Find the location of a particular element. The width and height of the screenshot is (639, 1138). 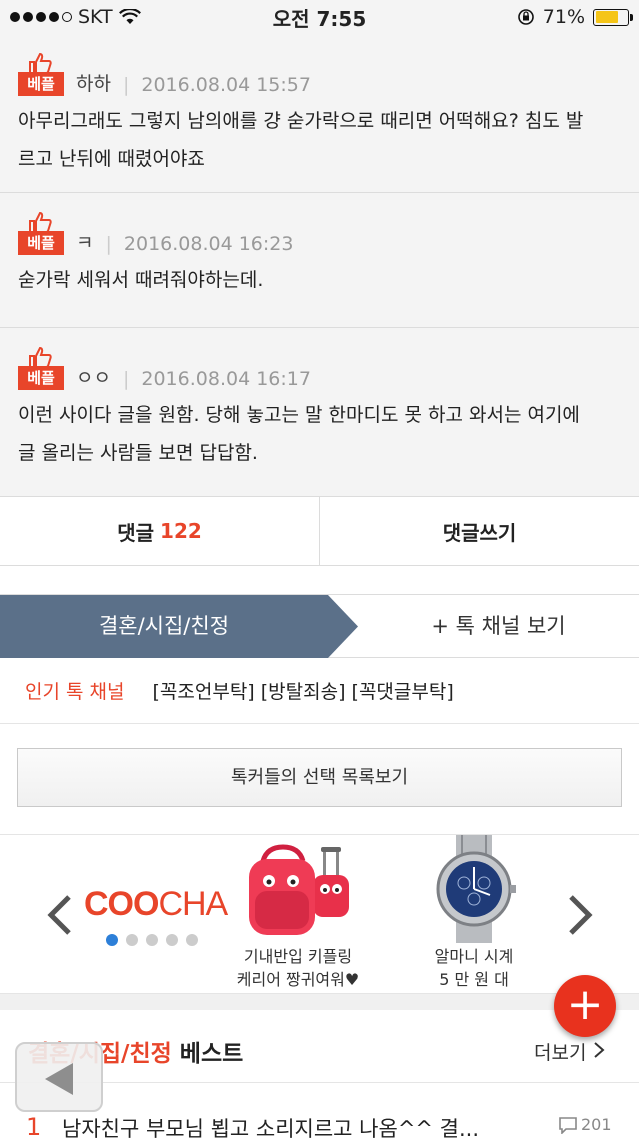

comment-author: 하하 is located at coordinates (93, 84).